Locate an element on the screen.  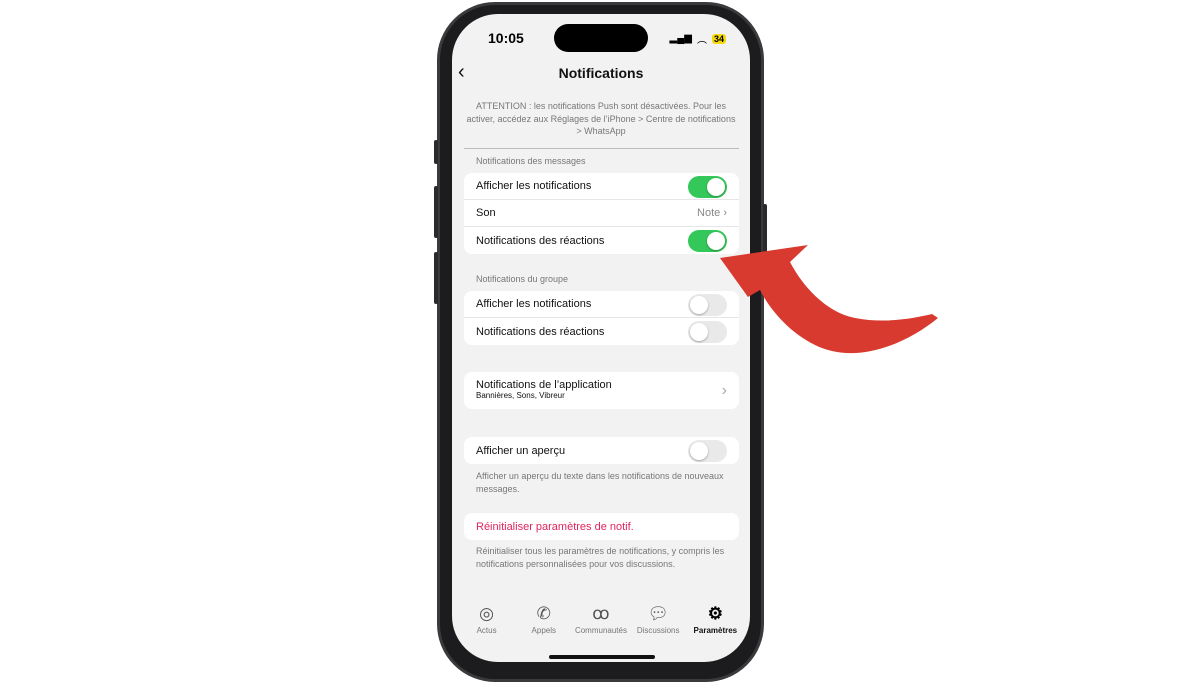
arrow-body is located at coordinates (829, 299).